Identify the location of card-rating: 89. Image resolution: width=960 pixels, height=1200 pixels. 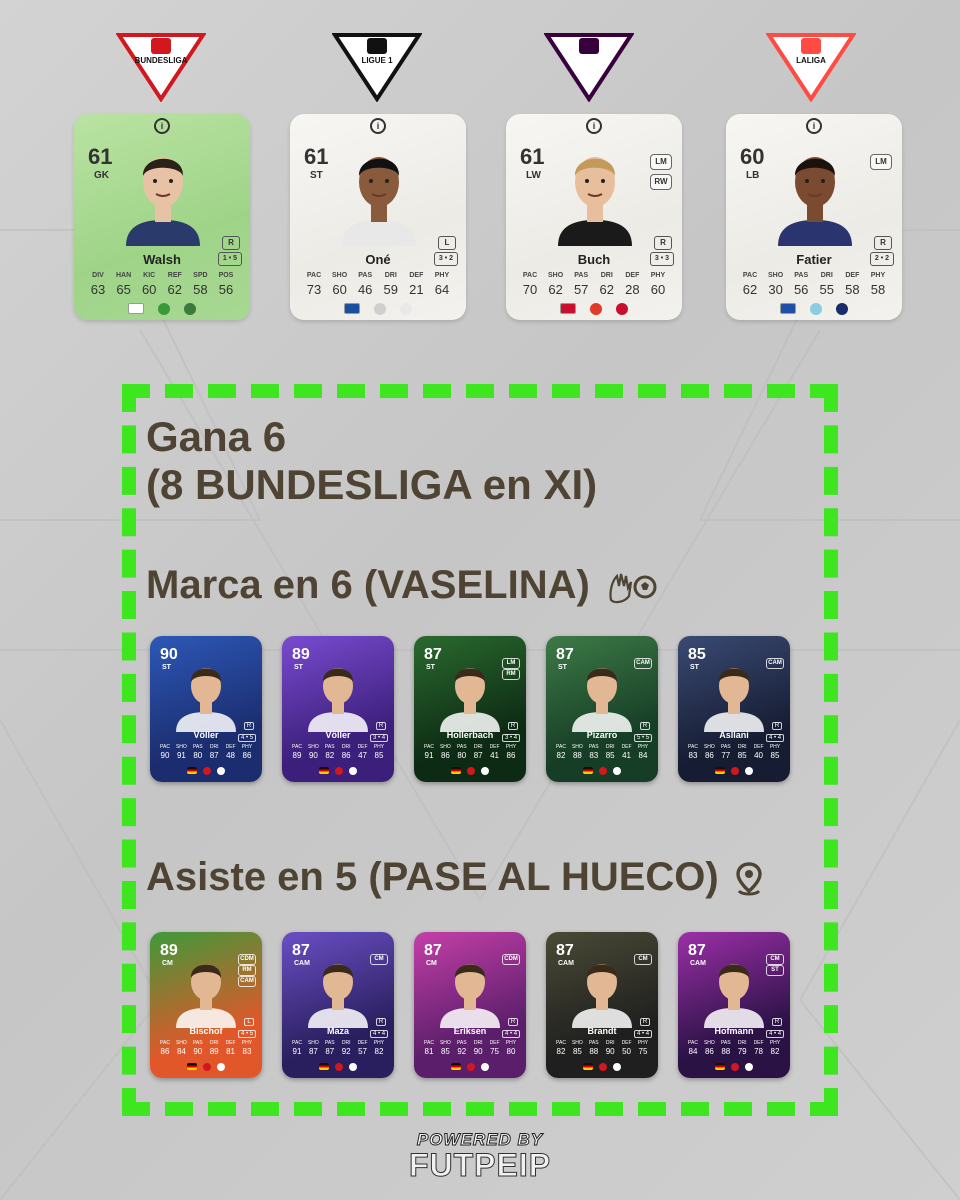
(169, 950).